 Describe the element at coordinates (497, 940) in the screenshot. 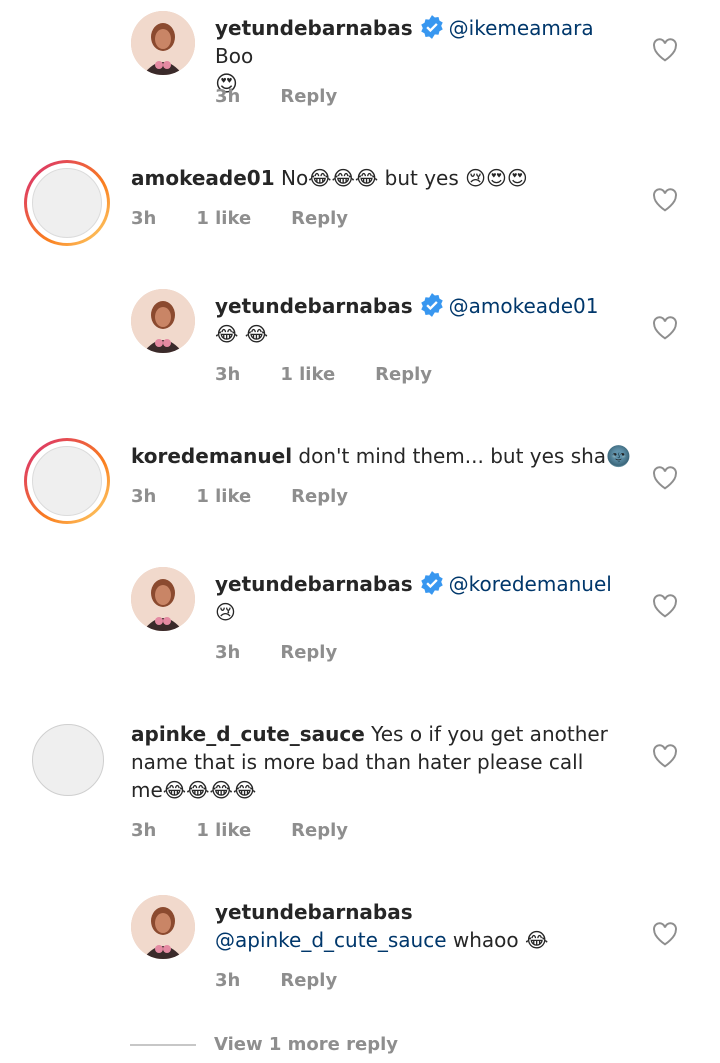

I see `comment-body: whaoo 😂` at that location.